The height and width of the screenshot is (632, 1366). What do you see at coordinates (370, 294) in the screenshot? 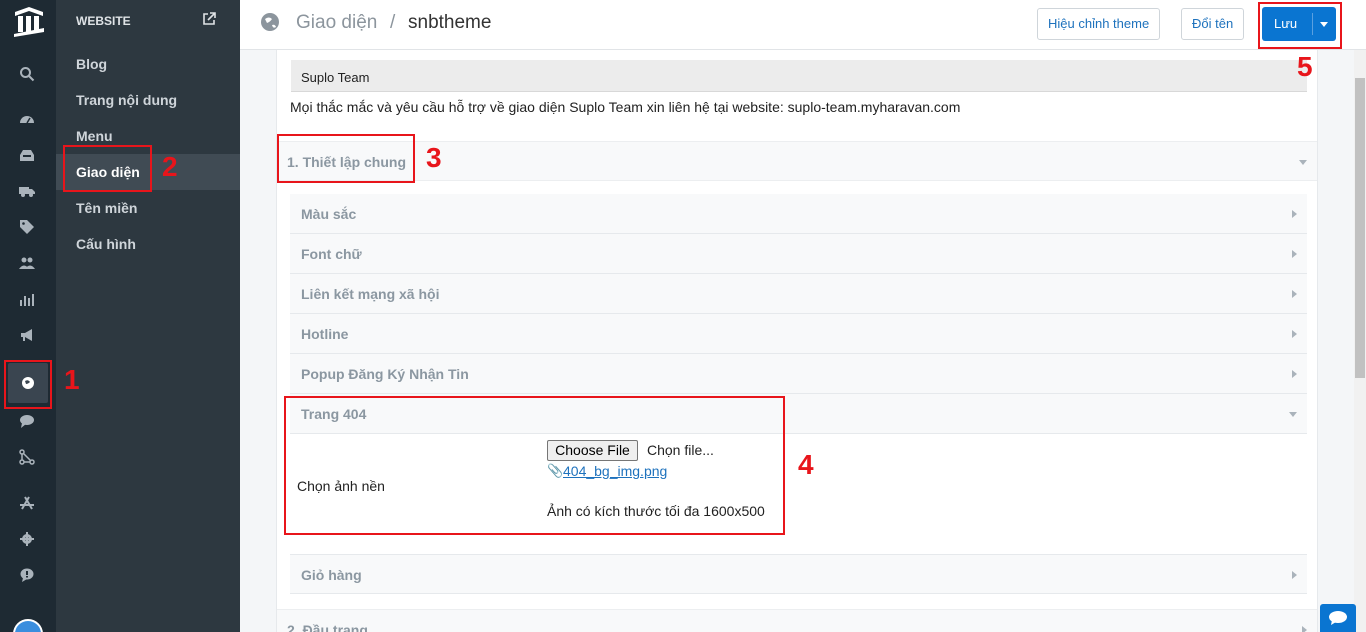
I see `row-label: Liên kết mạng xã hội` at bounding box center [370, 294].